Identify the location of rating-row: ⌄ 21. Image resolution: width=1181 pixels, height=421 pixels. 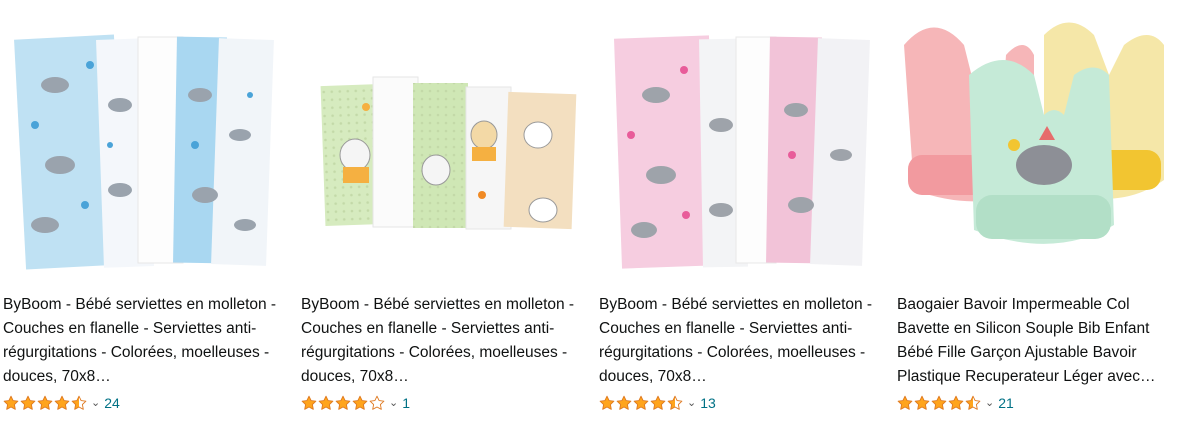
(955, 403).